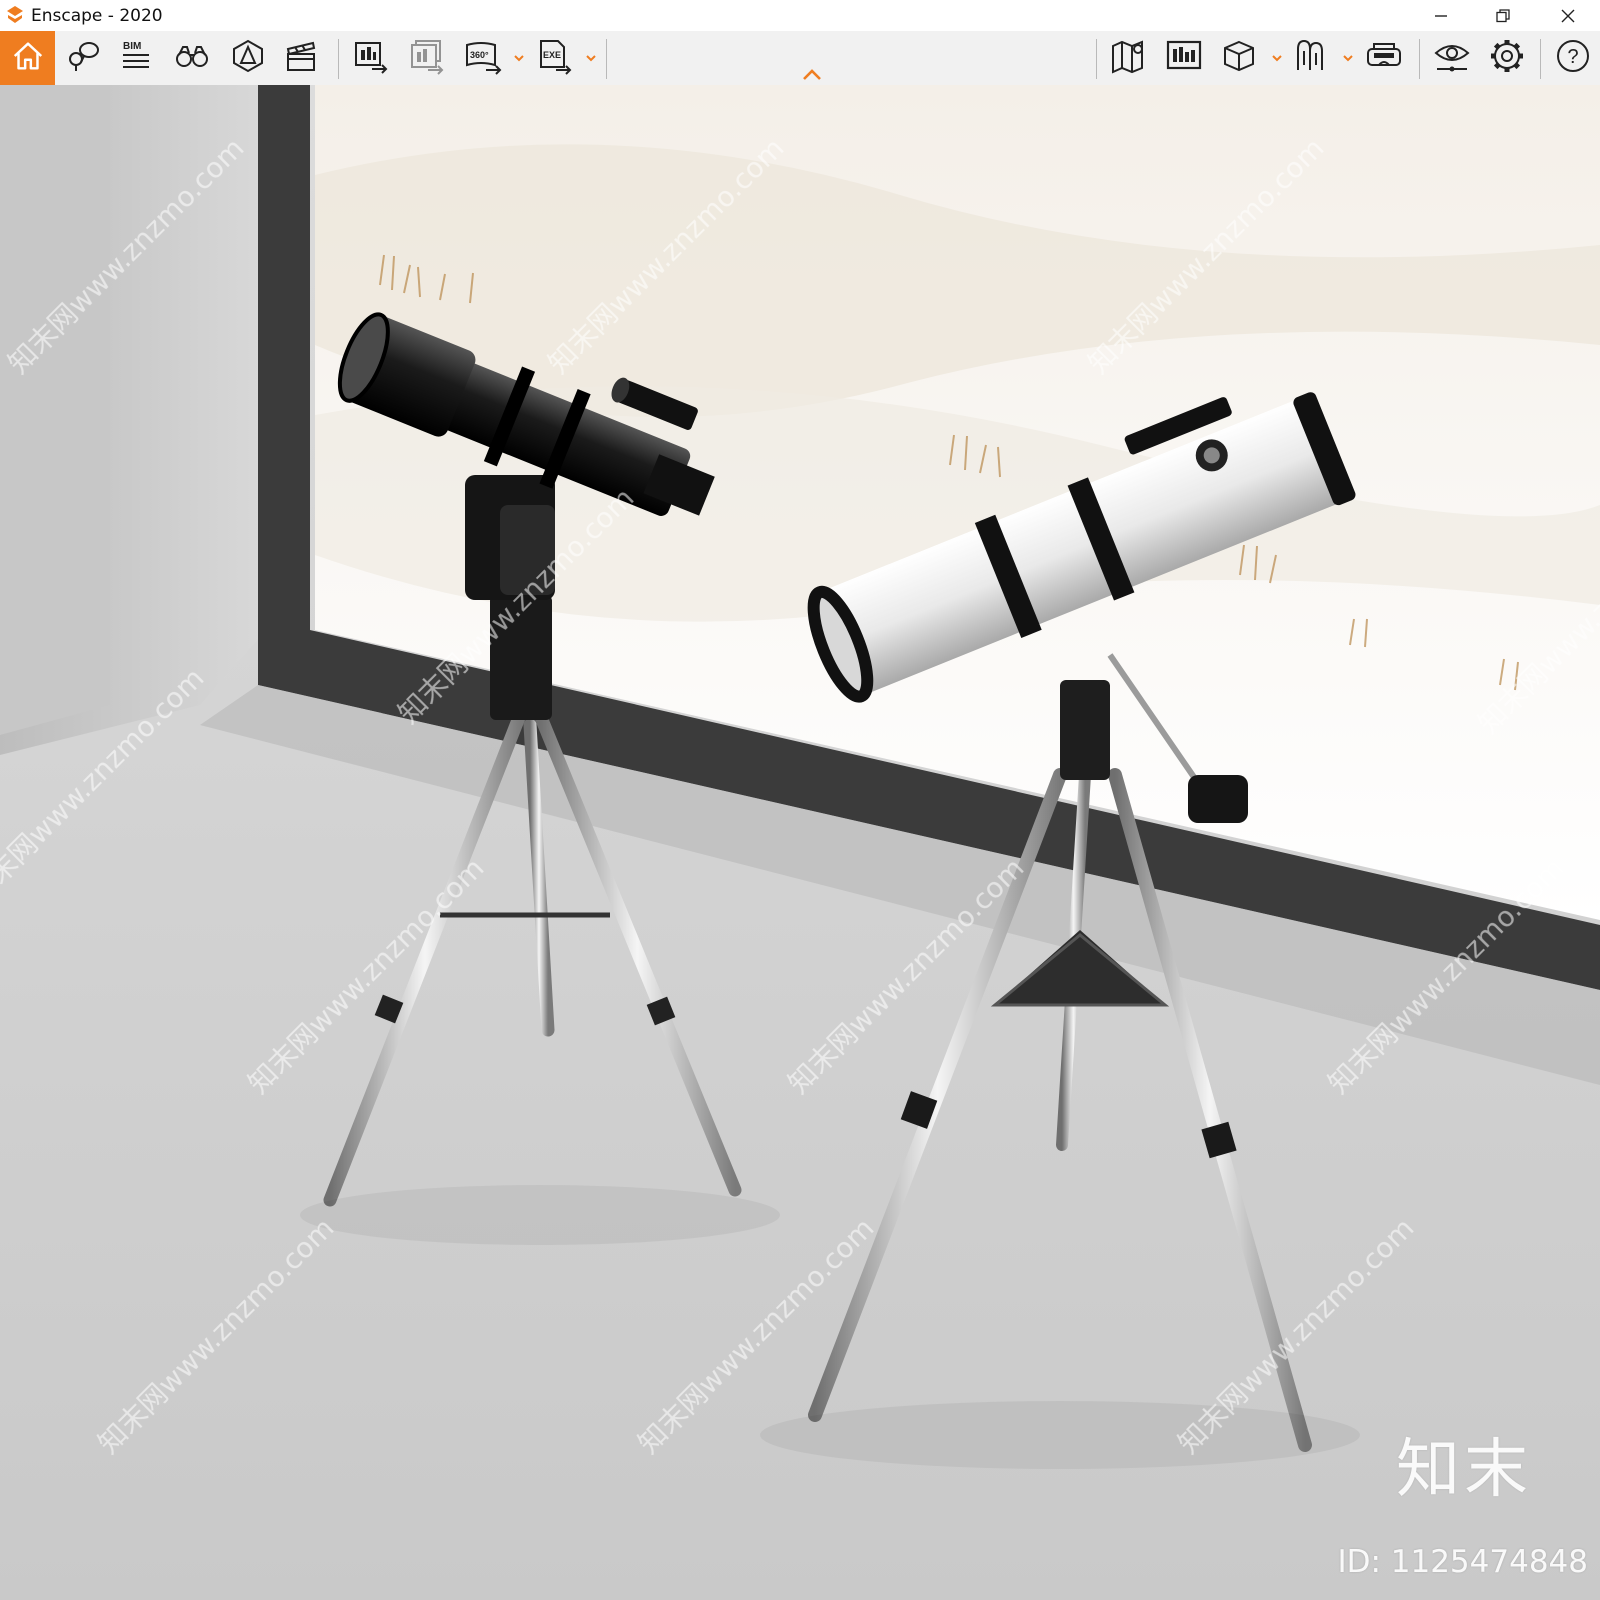 This screenshot has height=1600, width=1600. I want to click on panorama-dropdown-icon, so click(519, 58).